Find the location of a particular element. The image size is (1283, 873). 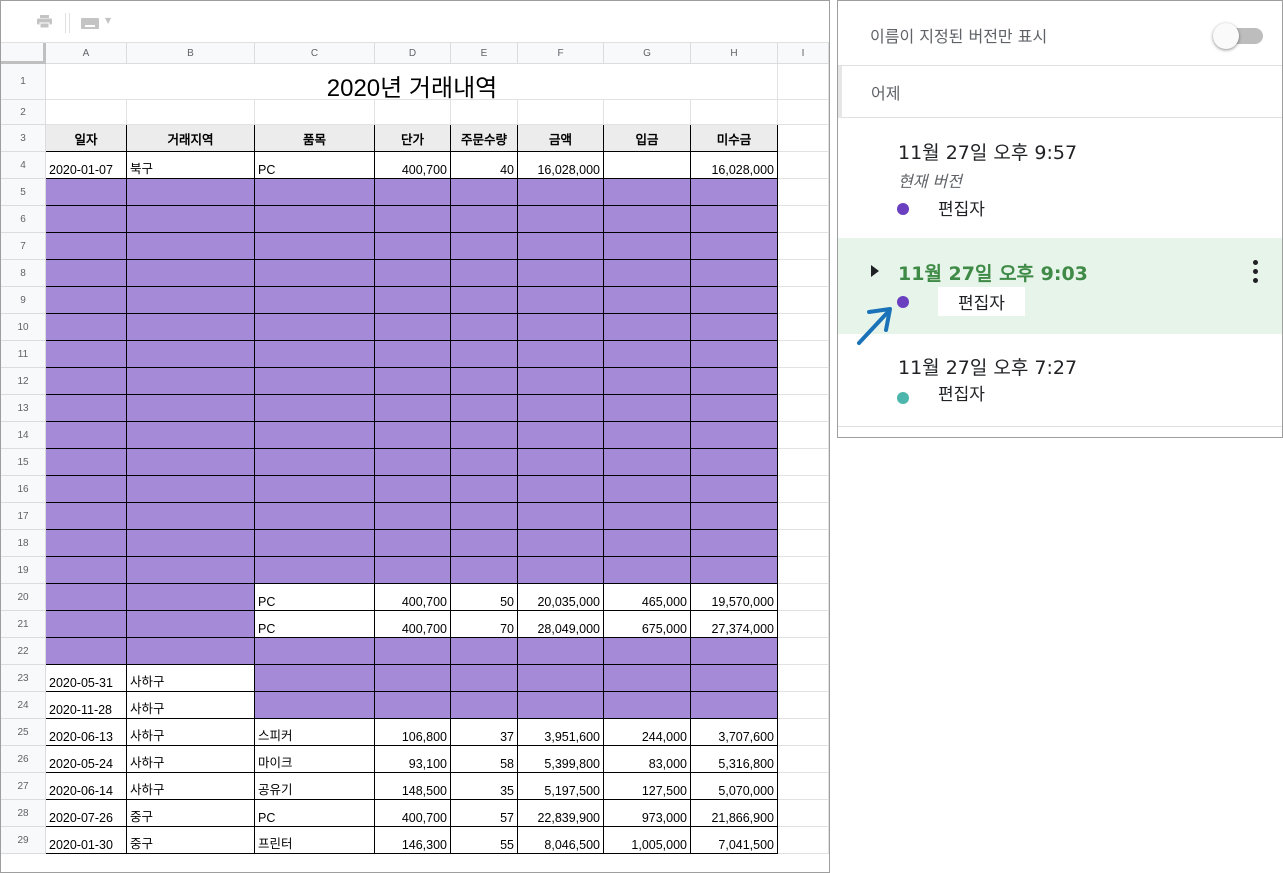

cell-f21: 28,049,000 is located at coordinates (561, 624).